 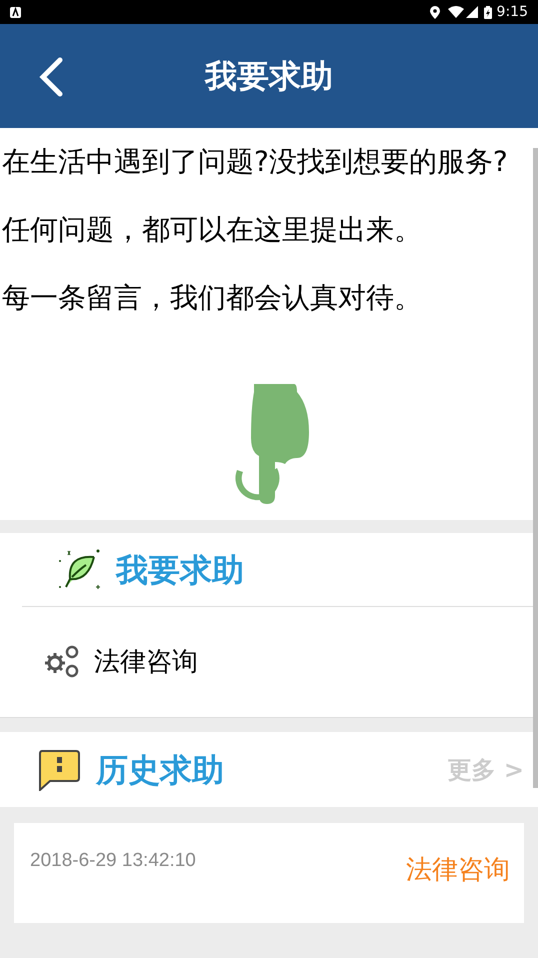 I want to click on section-title: 我要求助, so click(x=180, y=570).